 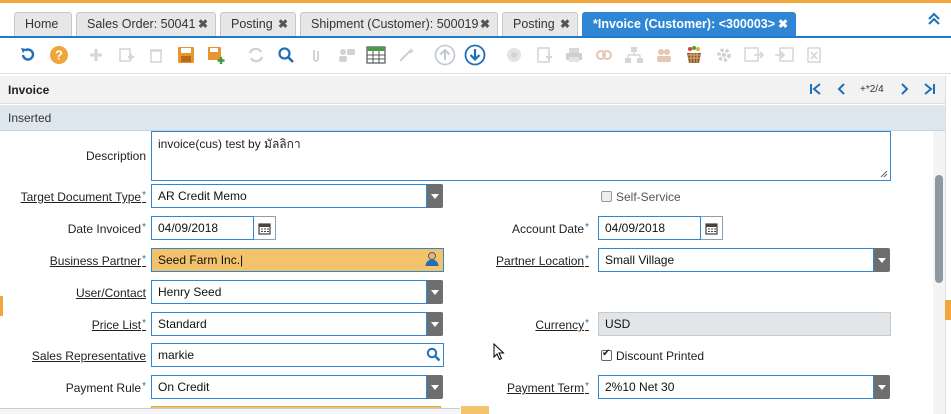 What do you see at coordinates (115, 156) in the screenshot?
I see `description-label: Description` at bounding box center [115, 156].